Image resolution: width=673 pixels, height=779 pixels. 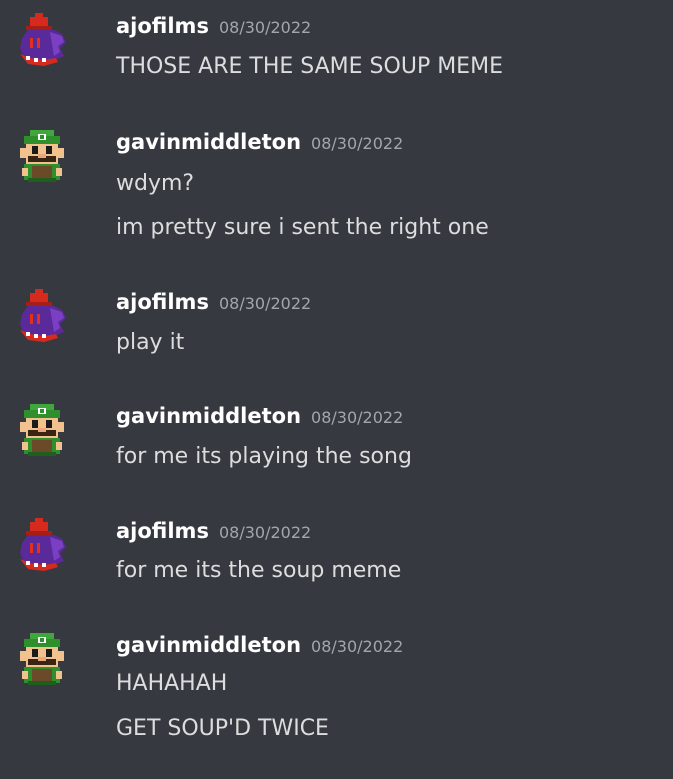 I want to click on message-text: play it, so click(x=150, y=342).